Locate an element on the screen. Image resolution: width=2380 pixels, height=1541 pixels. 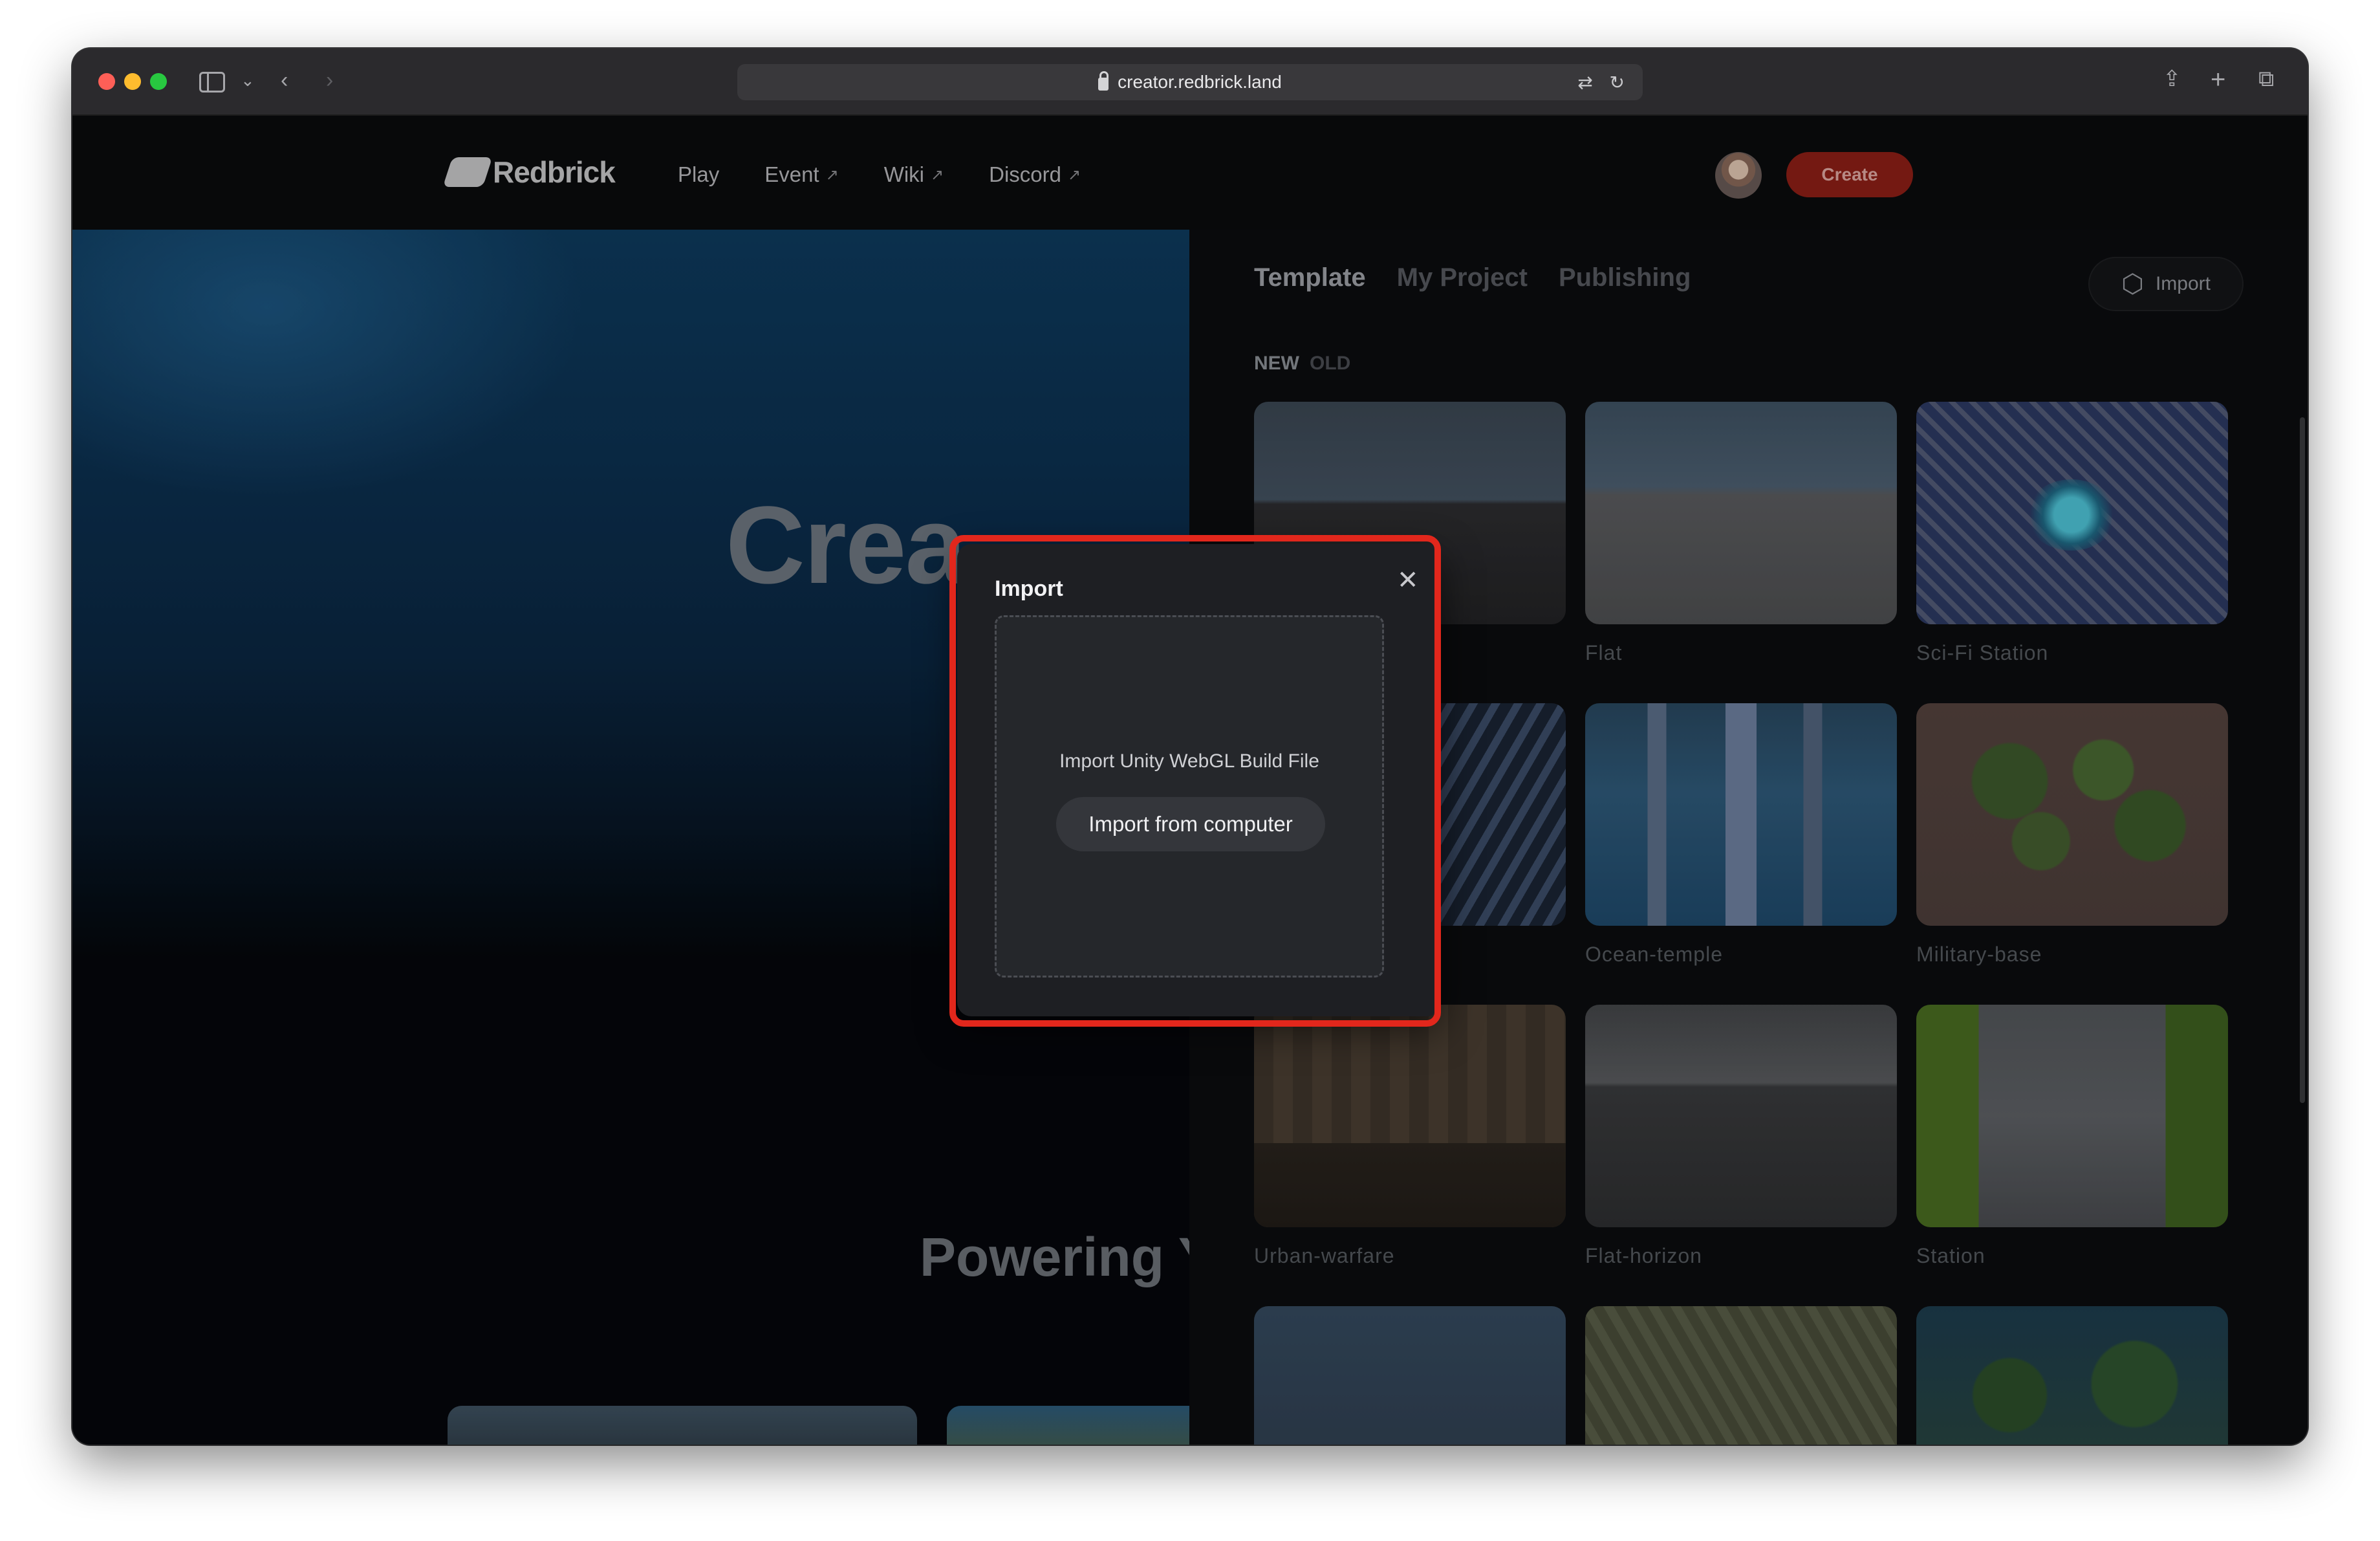
address-bar: creator.redbrick.land ⇄ ↻ is located at coordinates (1190, 82).